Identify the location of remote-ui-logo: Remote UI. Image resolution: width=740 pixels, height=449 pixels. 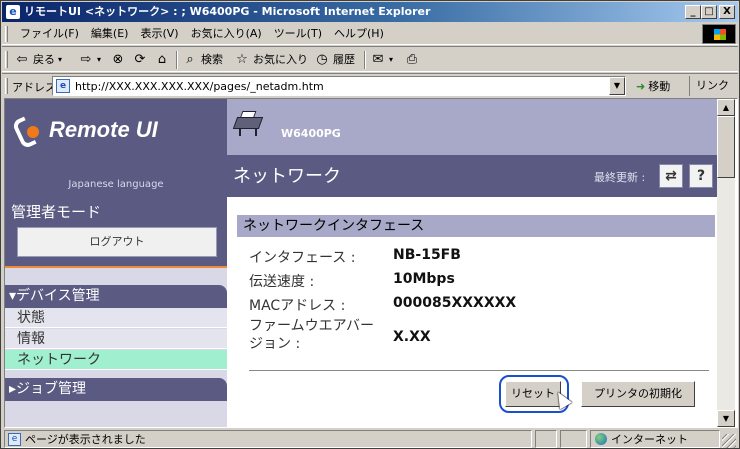
(86, 130).